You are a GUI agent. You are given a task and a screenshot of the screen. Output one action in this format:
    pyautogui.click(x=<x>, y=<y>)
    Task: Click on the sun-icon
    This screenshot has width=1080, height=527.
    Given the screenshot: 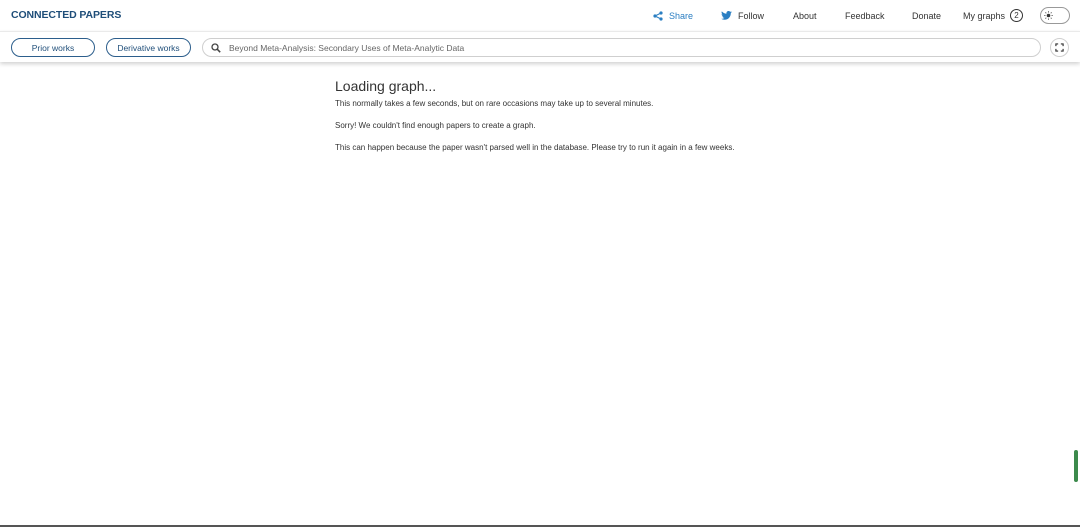 What is the action you would take?
    pyautogui.click(x=1048, y=15)
    